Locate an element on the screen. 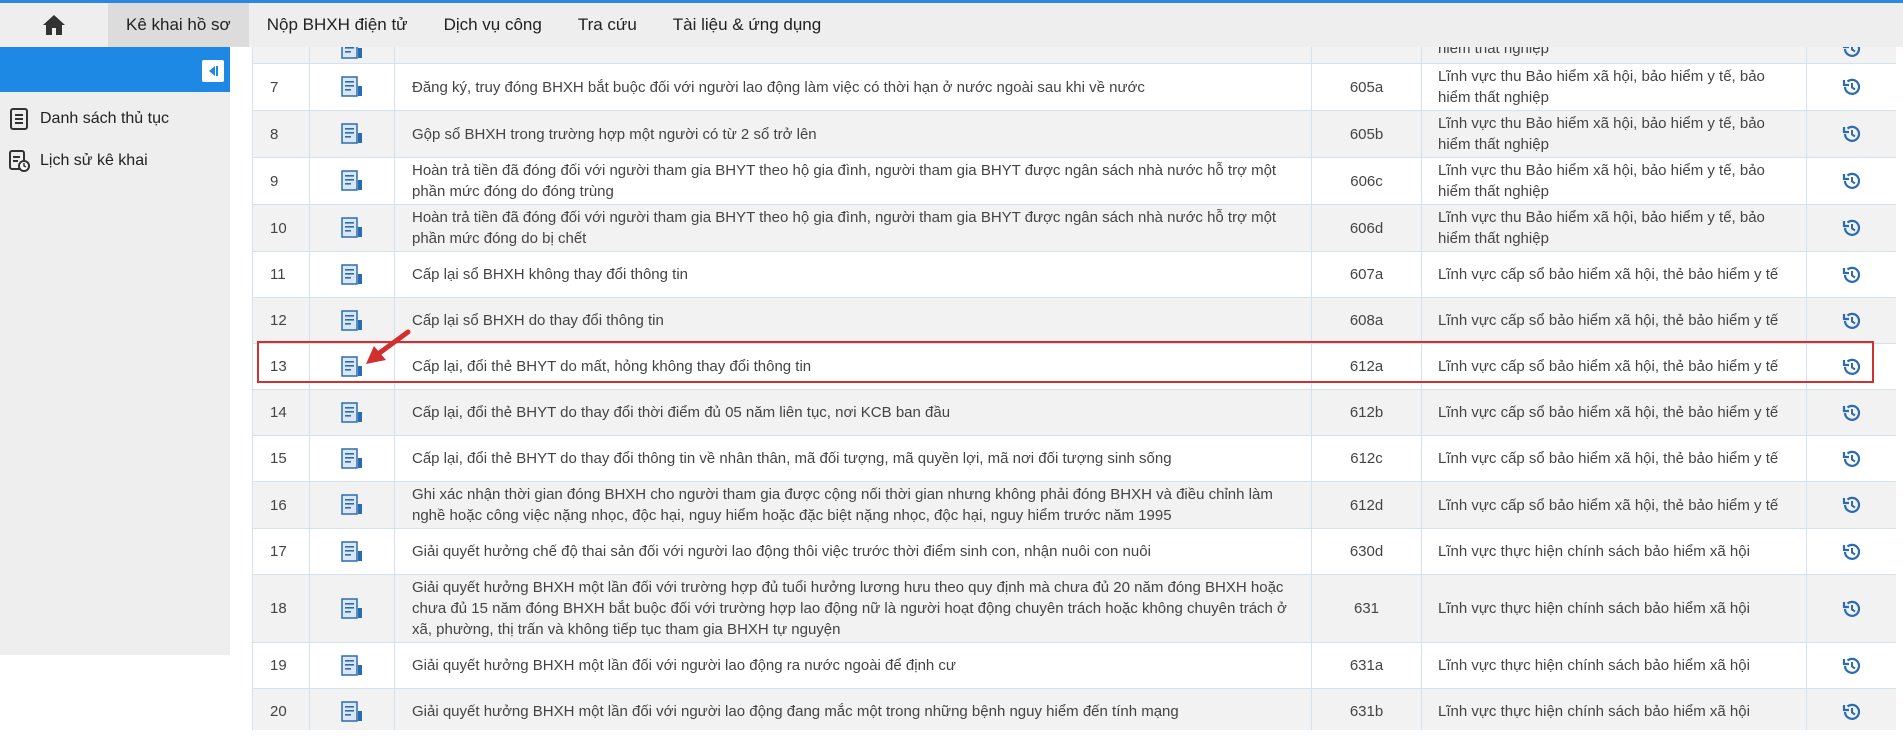  nav-item-tra-cuu: Tra cứu is located at coordinates (607, 25).